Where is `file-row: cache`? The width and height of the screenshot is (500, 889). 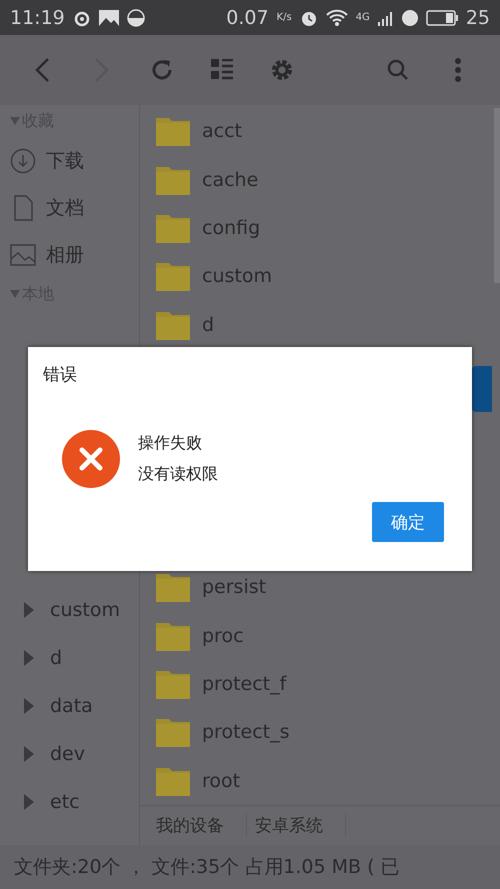
file-row: cache is located at coordinates (316, 179).